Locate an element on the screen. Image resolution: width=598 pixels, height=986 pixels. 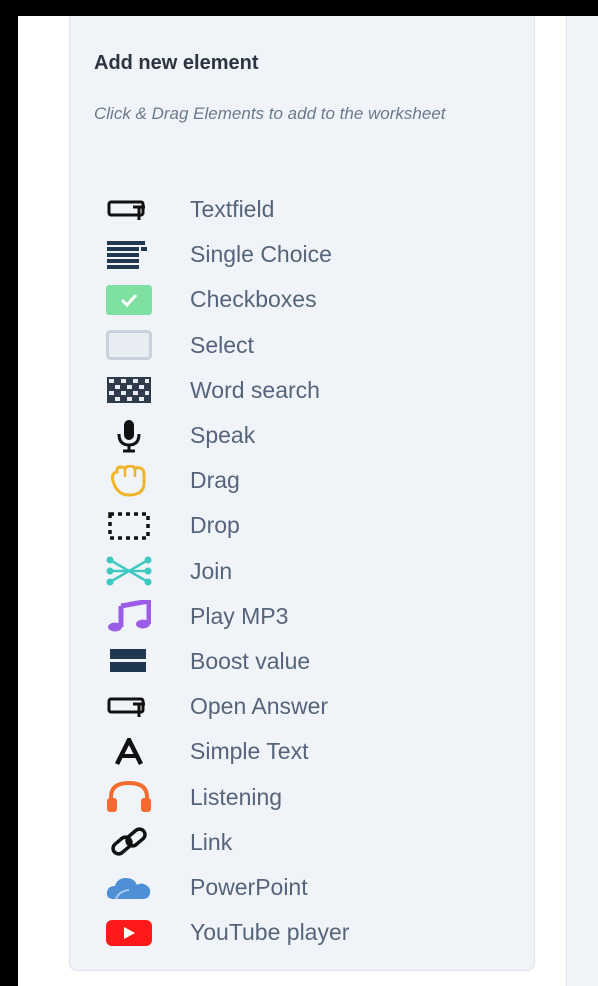
element-label: Word search is located at coordinates (255, 389).